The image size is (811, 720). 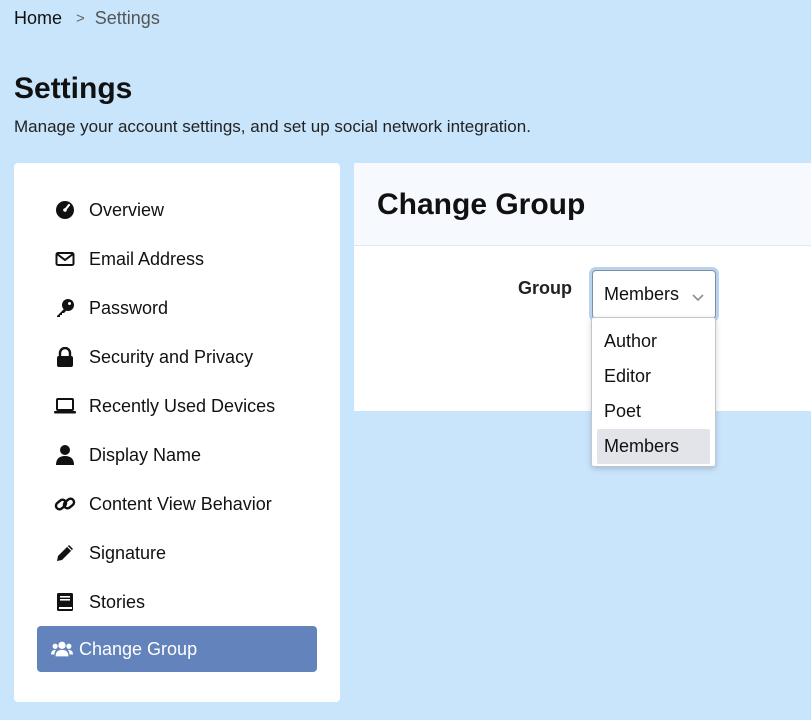 What do you see at coordinates (65, 308) in the screenshot?
I see `key-icon` at bounding box center [65, 308].